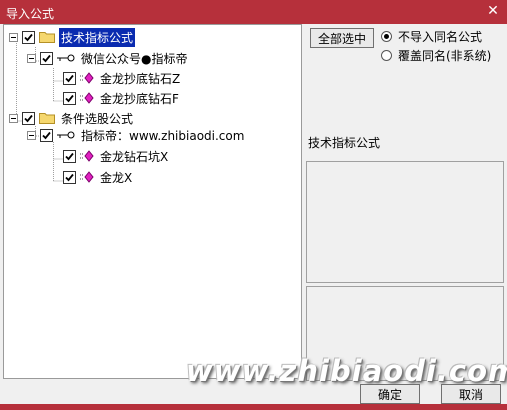 This screenshot has height=410, width=507. I want to click on tree-node-label: 指标帝：www.zhibiaodi.com, so click(163, 135).